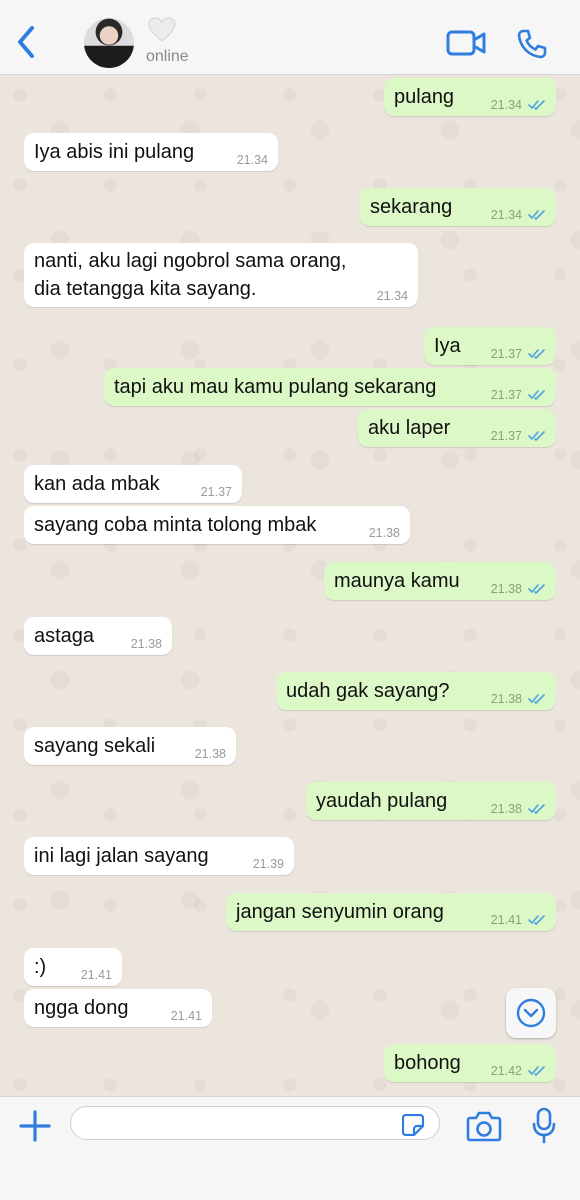 The image size is (580, 1200). What do you see at coordinates (457, 428) in the screenshot?
I see `outgoing-message: aku laper 21.37` at bounding box center [457, 428].